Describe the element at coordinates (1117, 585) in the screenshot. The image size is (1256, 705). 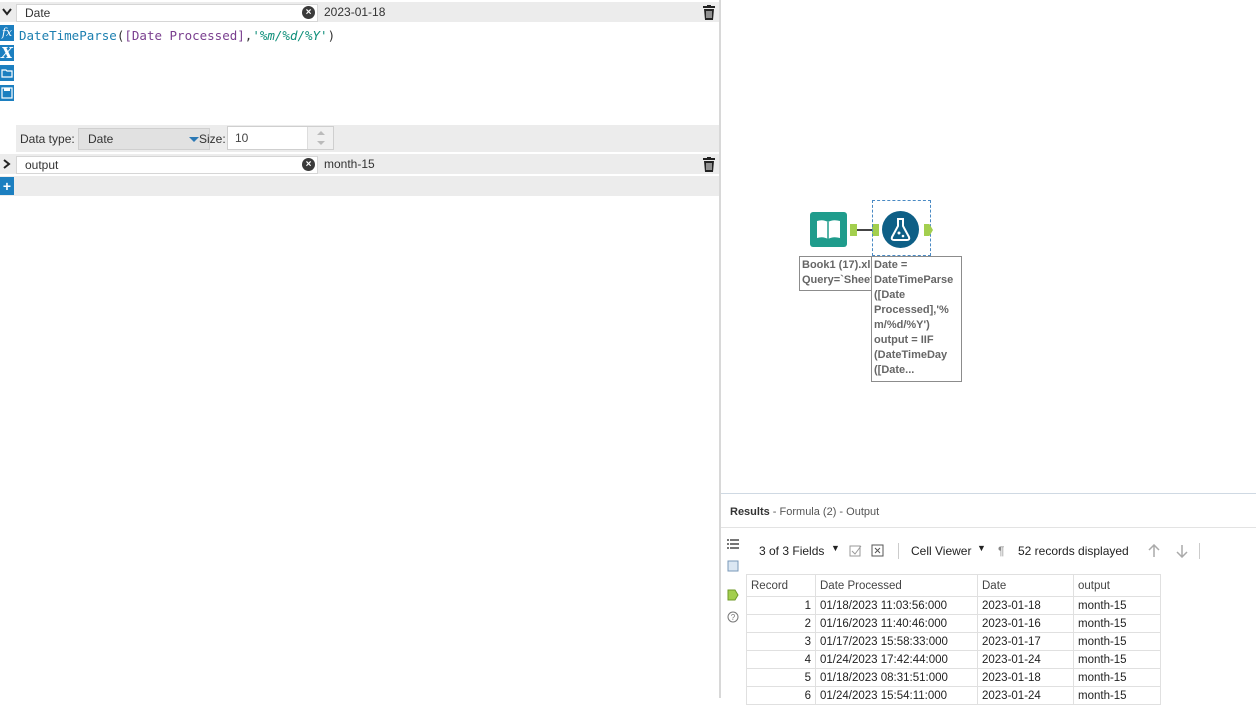
I see `column-header: output` at that location.